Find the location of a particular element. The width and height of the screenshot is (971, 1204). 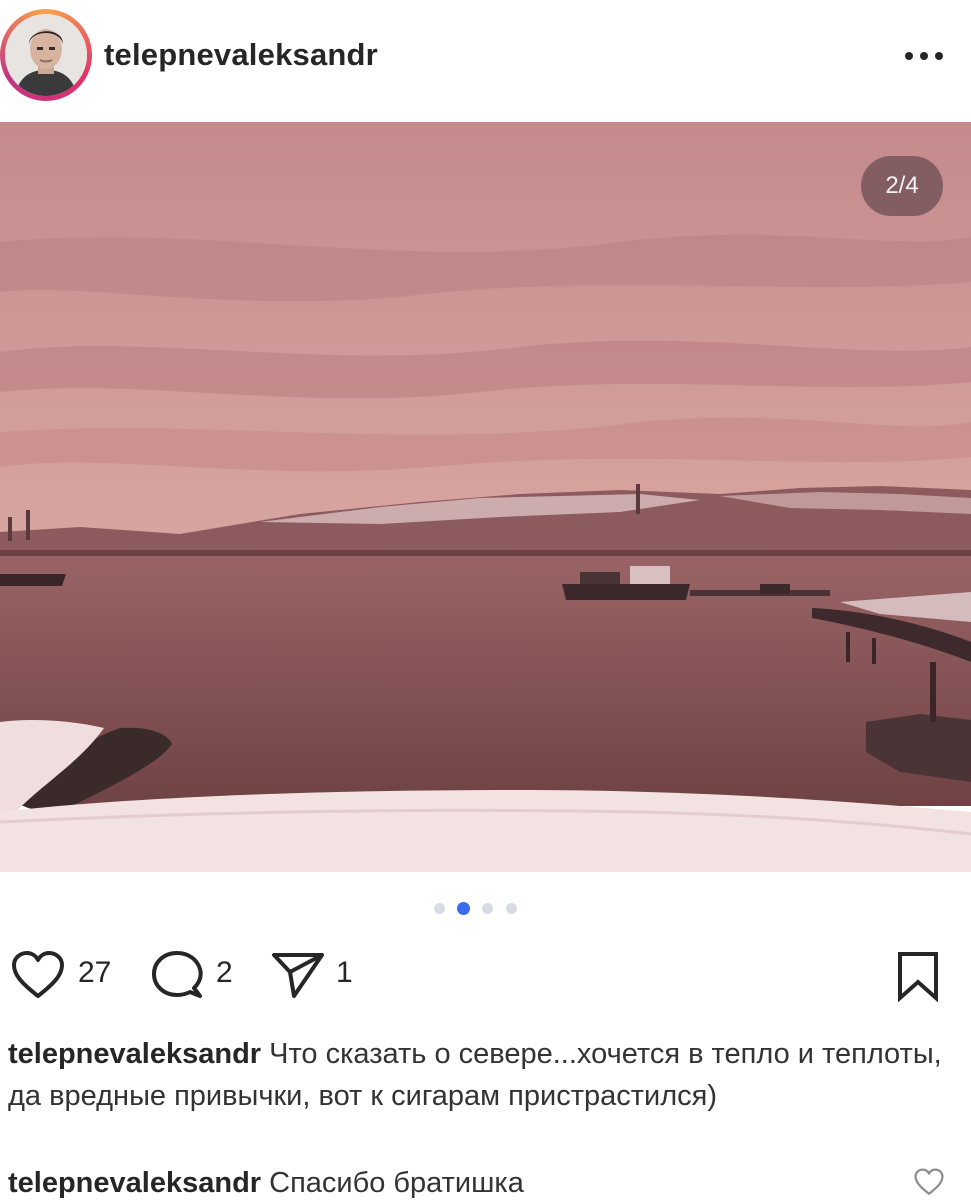

comment-row: telepnevaleksandr Спасибо братишка is located at coordinates (458, 1183).